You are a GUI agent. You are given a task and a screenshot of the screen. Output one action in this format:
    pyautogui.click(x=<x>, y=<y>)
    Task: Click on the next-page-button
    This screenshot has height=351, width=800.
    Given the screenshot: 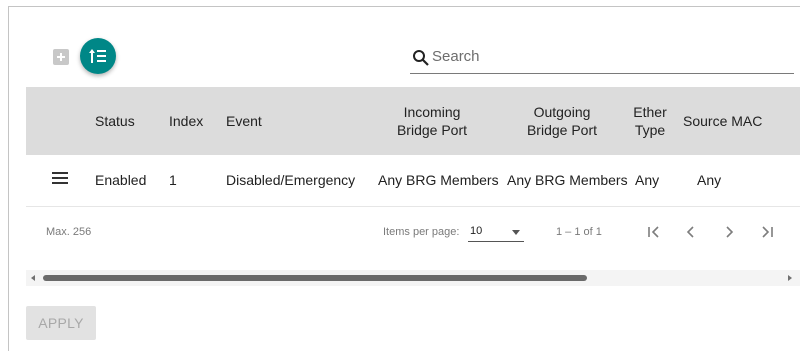 What is the action you would take?
    pyautogui.click(x=729, y=232)
    